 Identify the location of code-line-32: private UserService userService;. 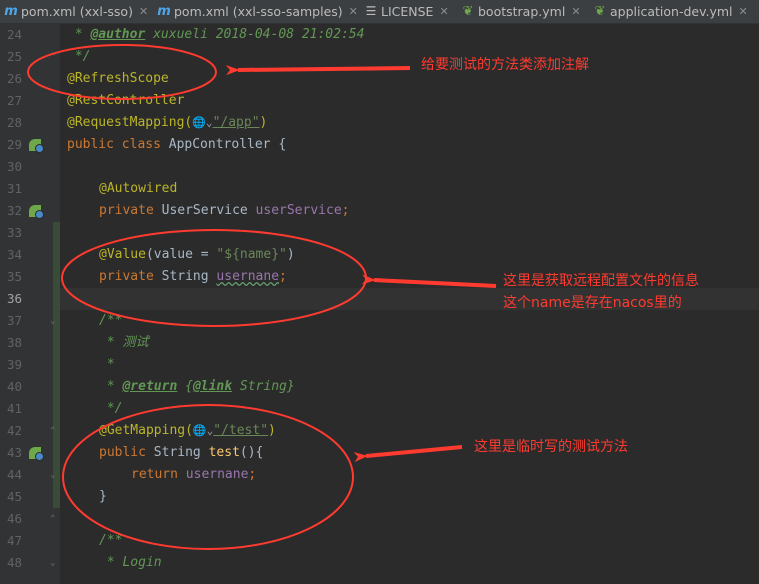
(224, 211).